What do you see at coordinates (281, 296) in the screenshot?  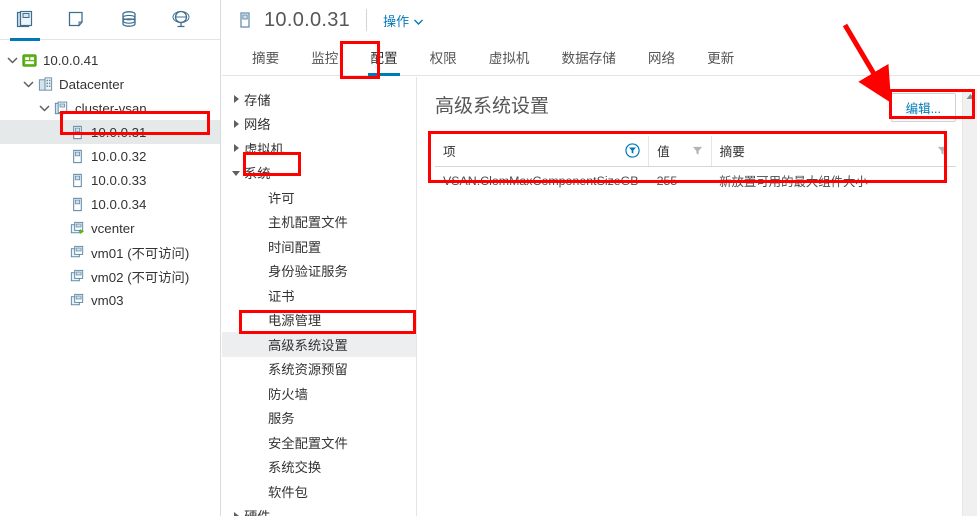 I see `configure-nav-item-label: 证书` at bounding box center [281, 296].